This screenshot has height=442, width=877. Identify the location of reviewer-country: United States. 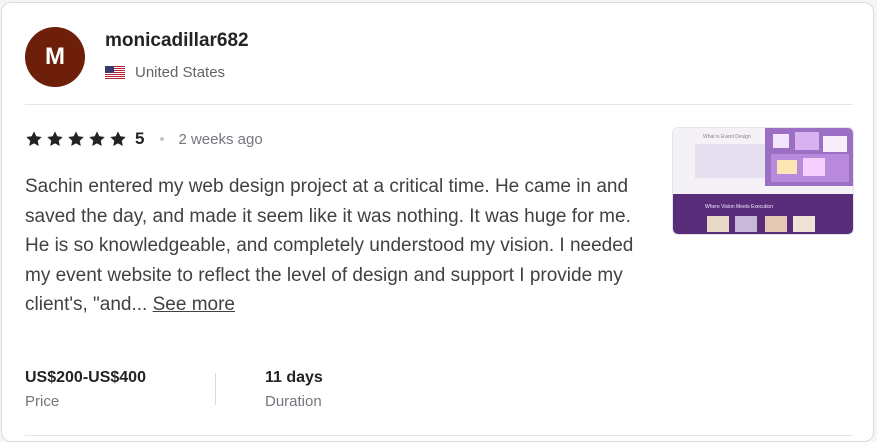
(165, 72).